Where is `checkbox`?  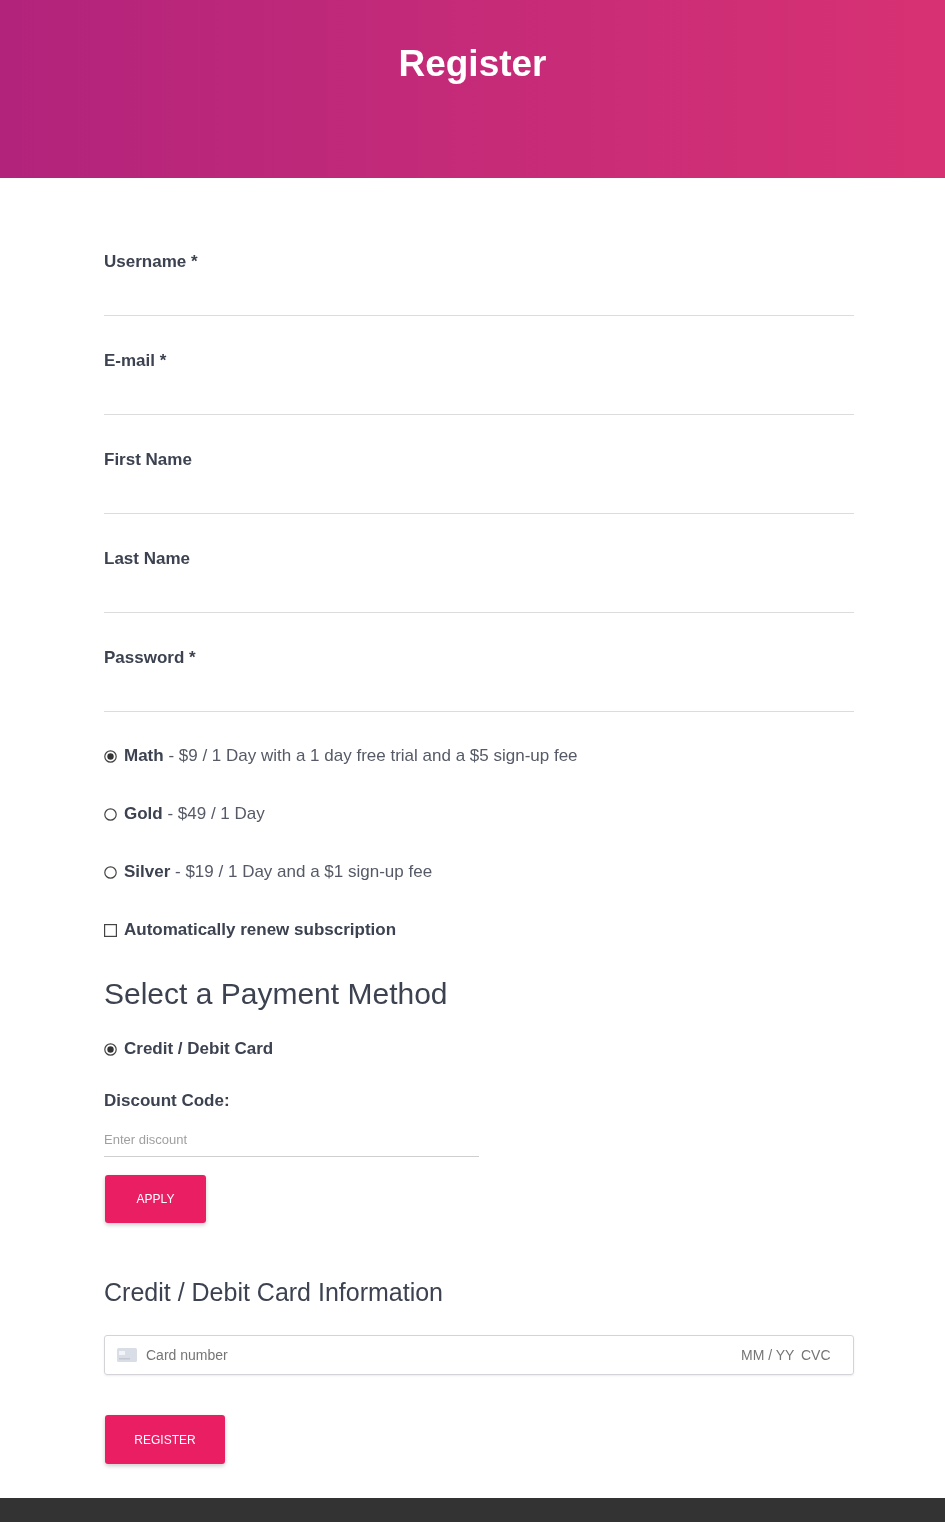
checkbox is located at coordinates (110, 930).